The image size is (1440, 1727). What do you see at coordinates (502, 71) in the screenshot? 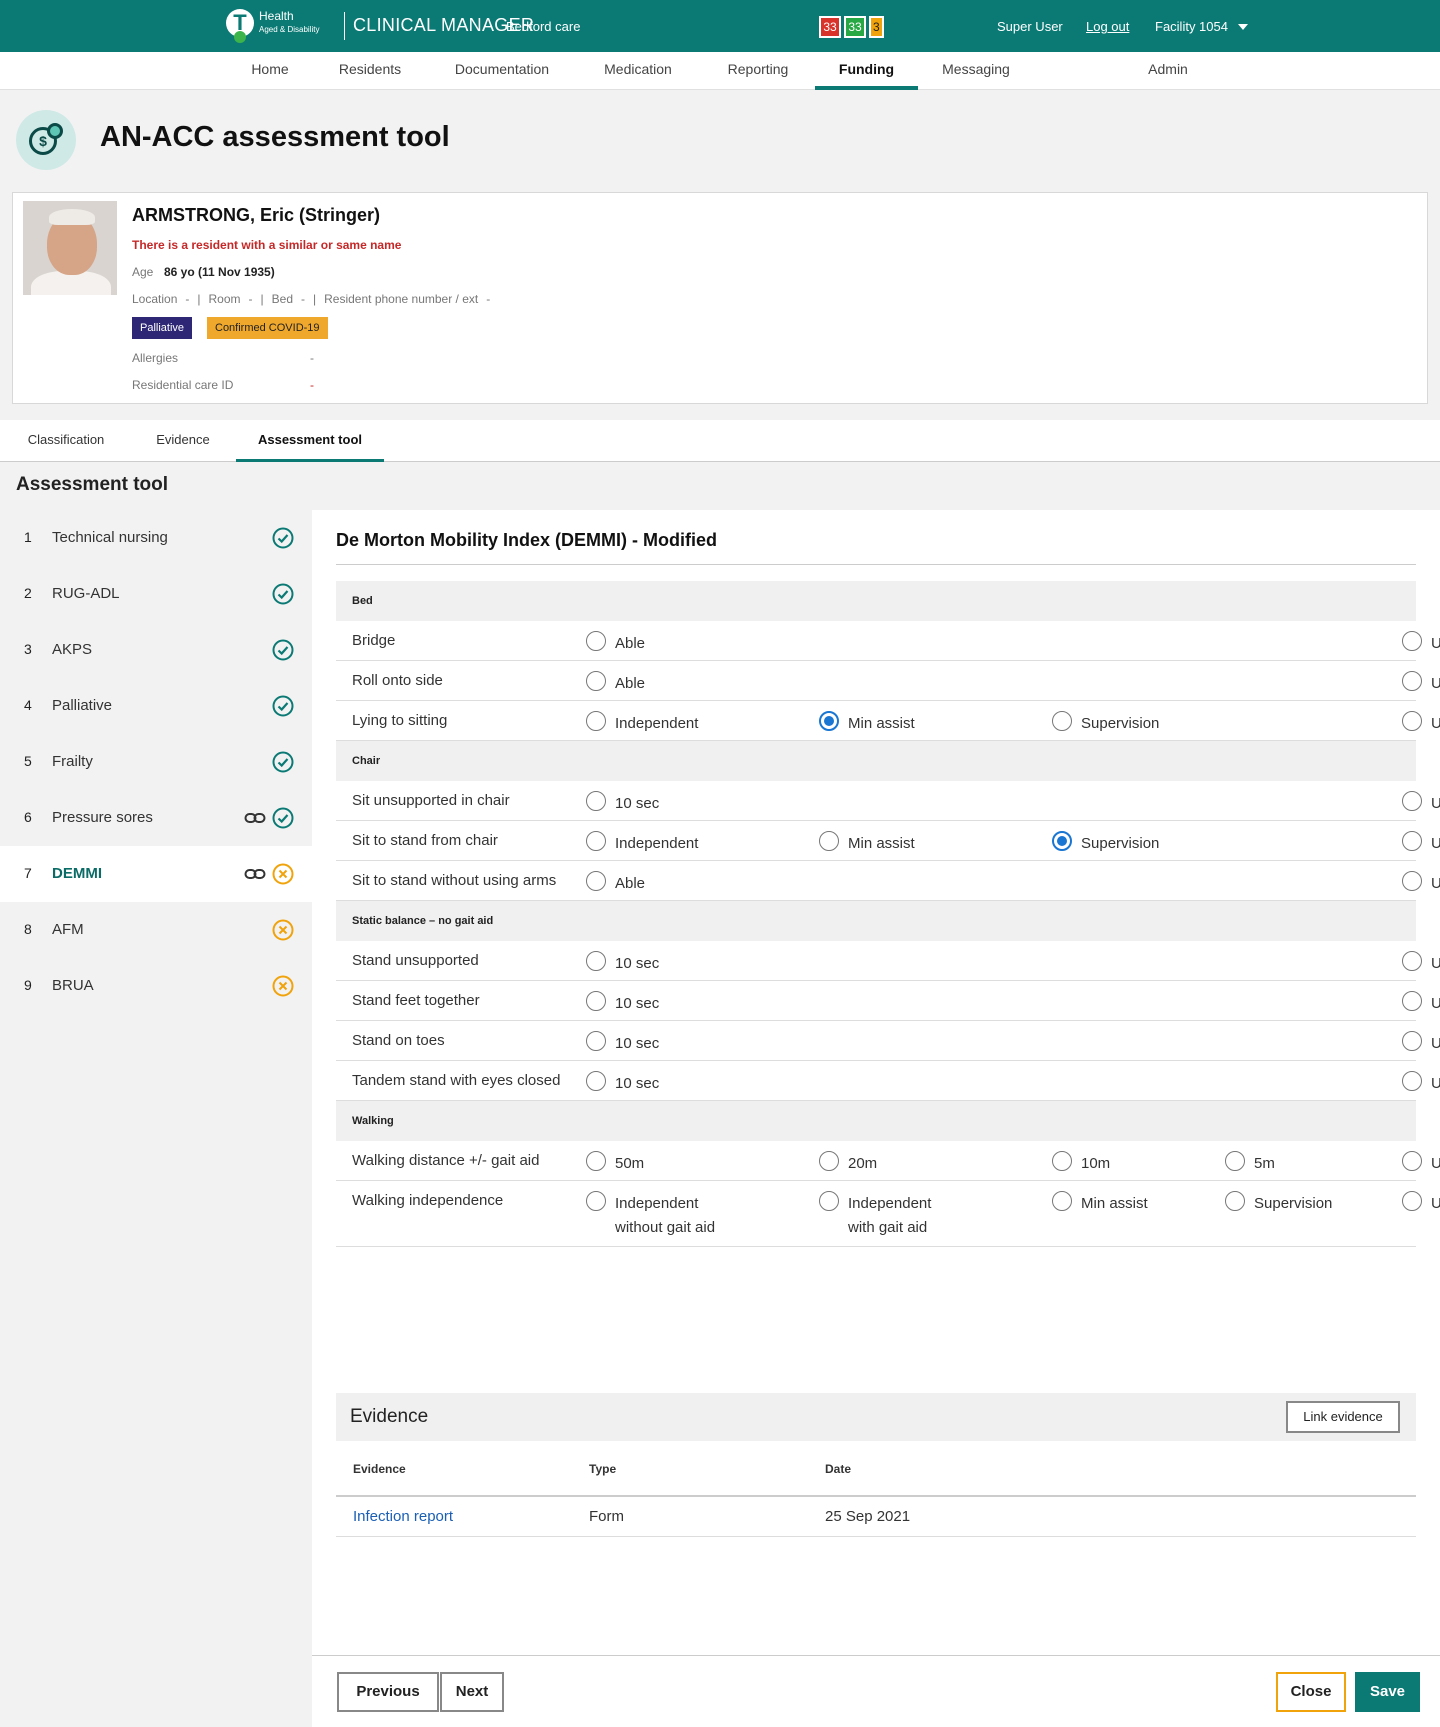
I see `nav-documentation: Documentation` at bounding box center [502, 71].